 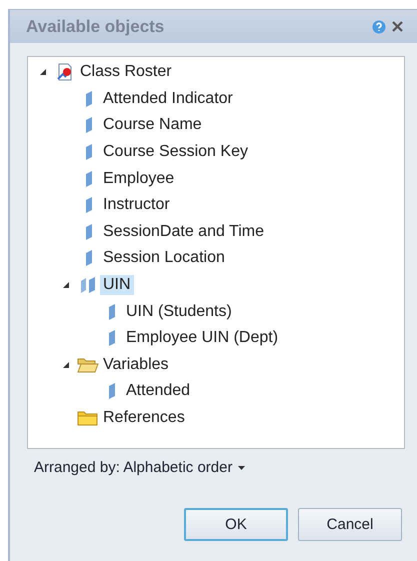 What do you see at coordinates (183, 232) in the screenshot?
I see `tree-item: SessionDate and Time` at bounding box center [183, 232].